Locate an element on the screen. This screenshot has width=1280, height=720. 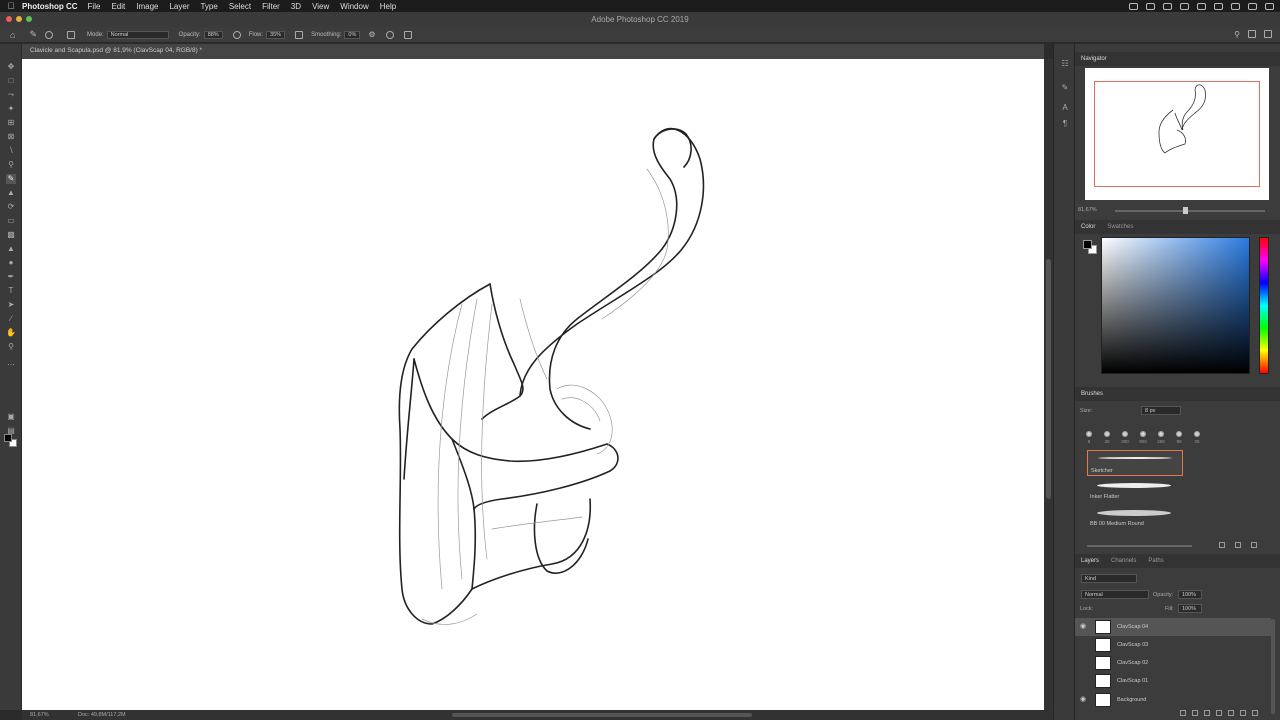
menu-view: View is located at coordinates (320, 6).